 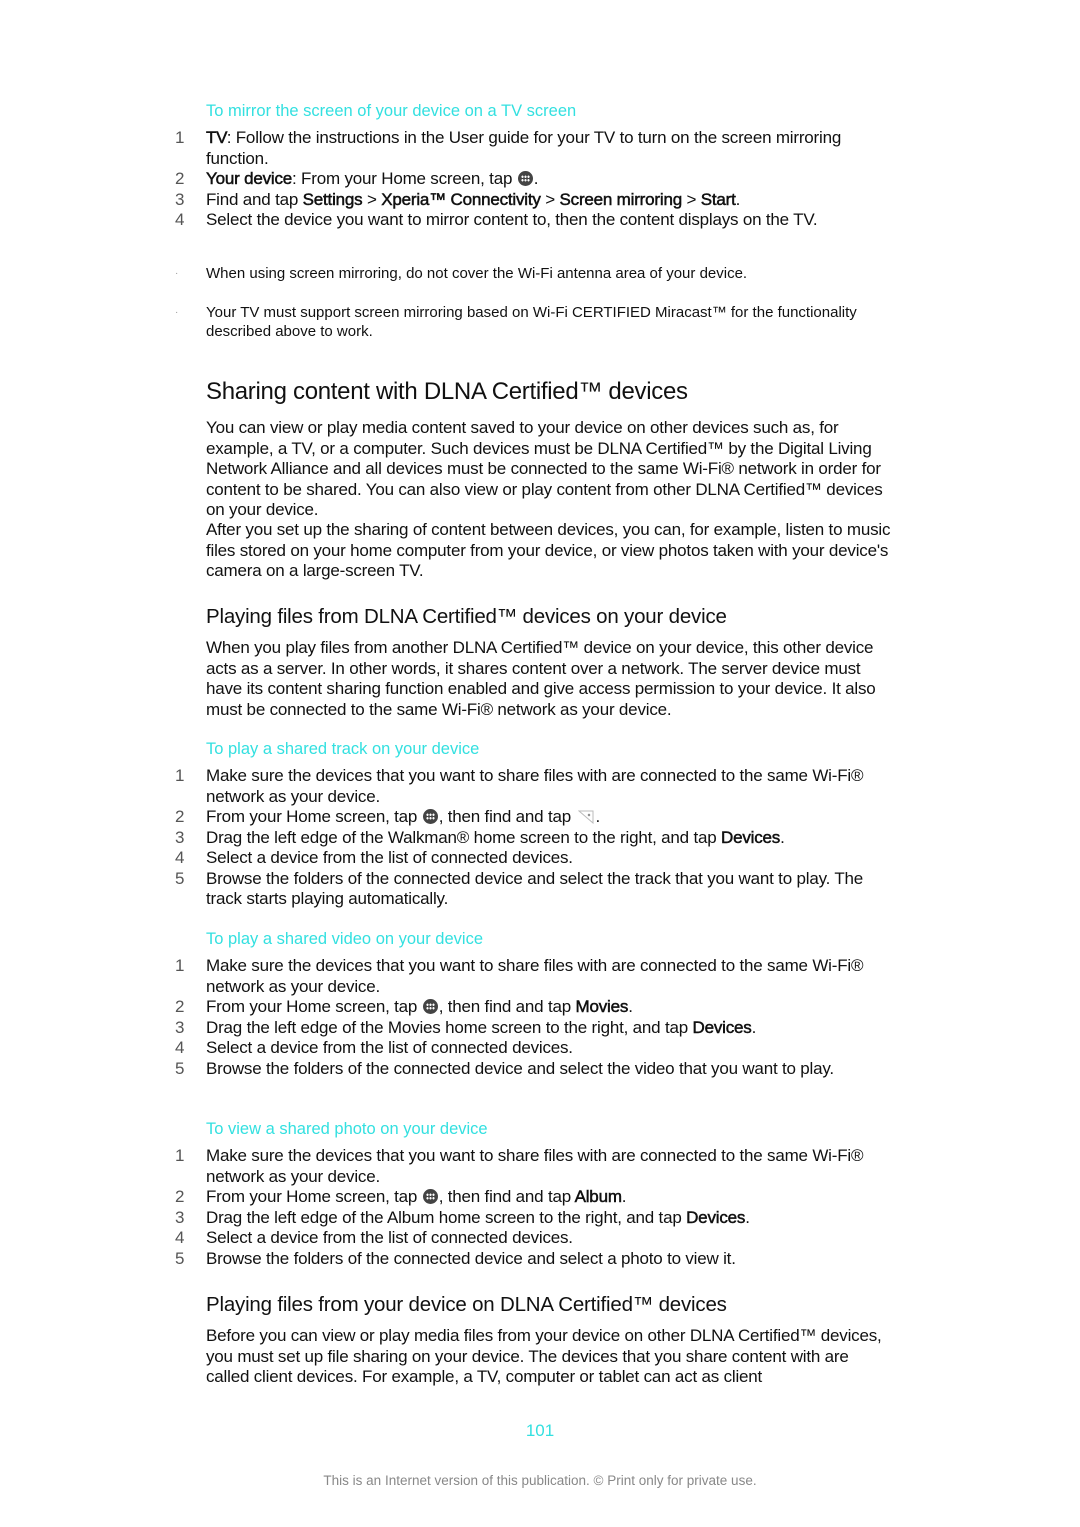 What do you see at coordinates (347, 1129) in the screenshot?
I see `photo-procedure-heading: To view a shared photo on your device` at bounding box center [347, 1129].